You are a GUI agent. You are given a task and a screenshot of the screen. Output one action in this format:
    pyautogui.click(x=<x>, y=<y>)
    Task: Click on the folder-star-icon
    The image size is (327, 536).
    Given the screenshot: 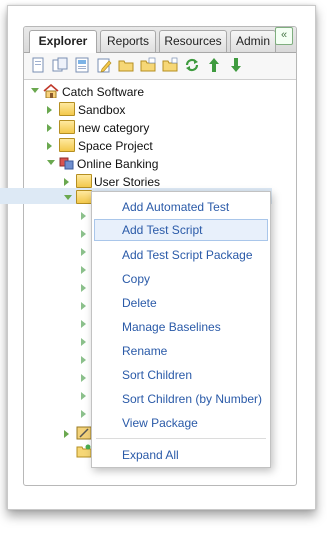 What is the action you would take?
    pyautogui.click(x=84, y=451)
    